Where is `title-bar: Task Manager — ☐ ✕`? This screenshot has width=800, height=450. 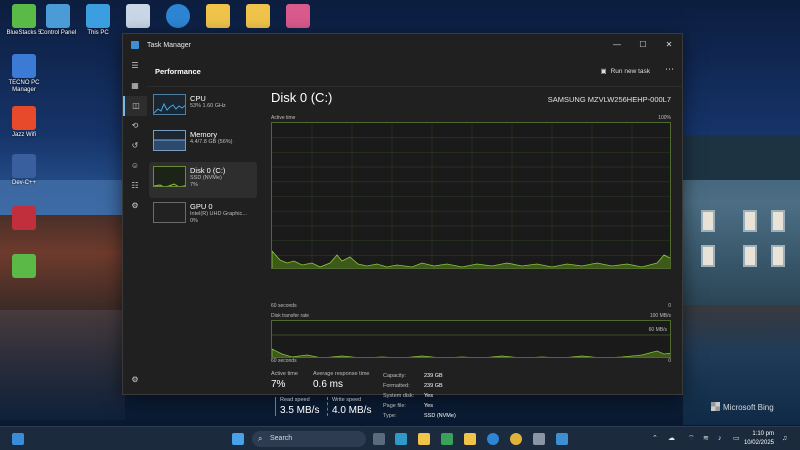 title-bar: Task Manager — ☐ ✕ is located at coordinates (402, 45).